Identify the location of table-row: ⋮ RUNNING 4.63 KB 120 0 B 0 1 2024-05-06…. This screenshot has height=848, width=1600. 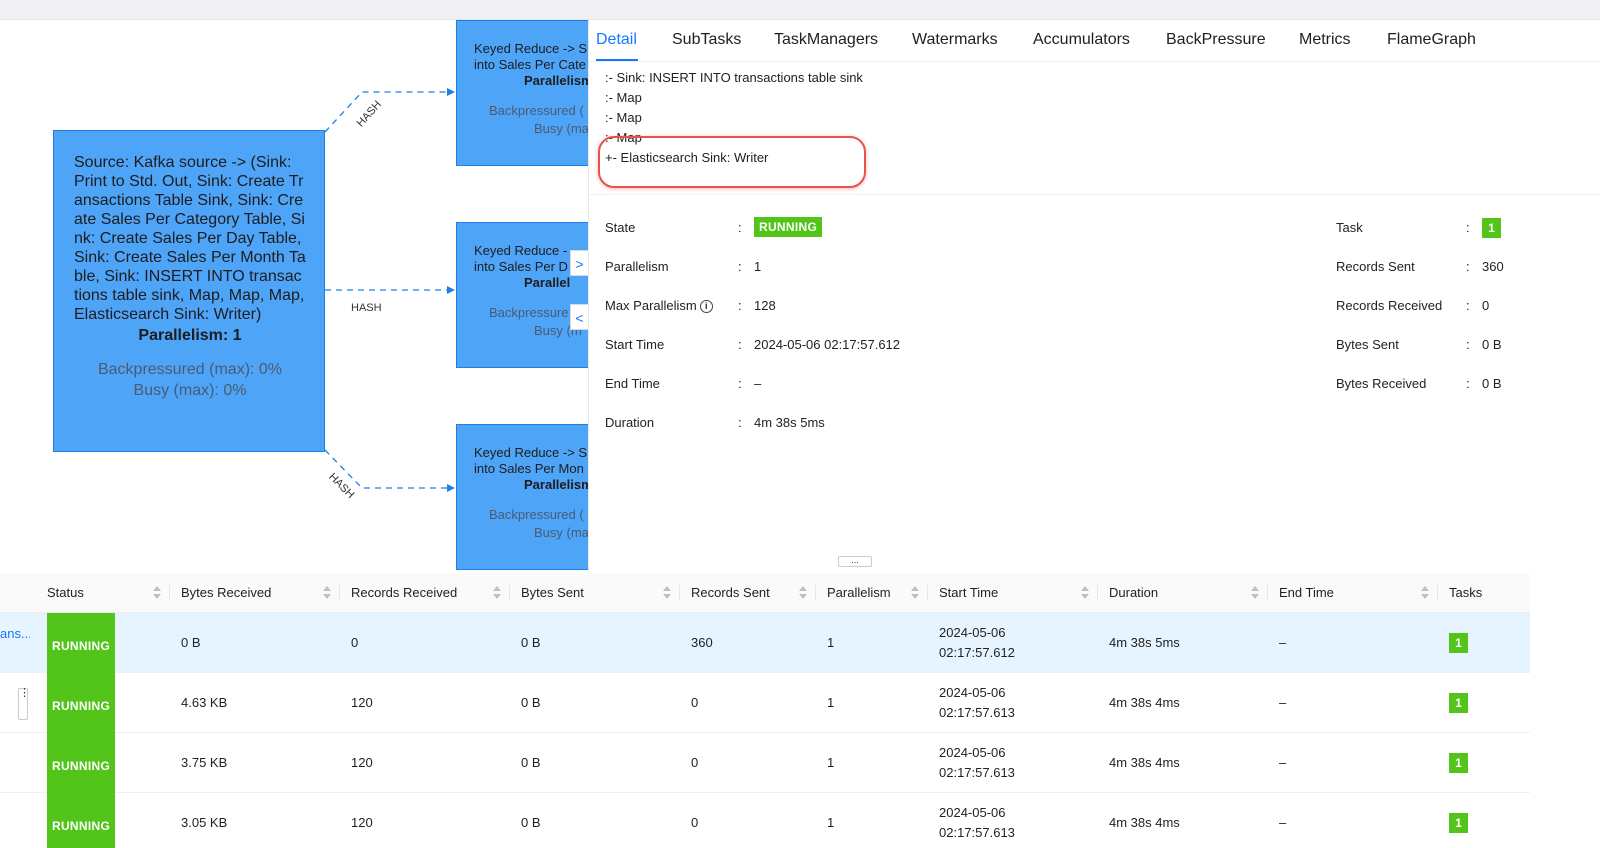
(765, 706).